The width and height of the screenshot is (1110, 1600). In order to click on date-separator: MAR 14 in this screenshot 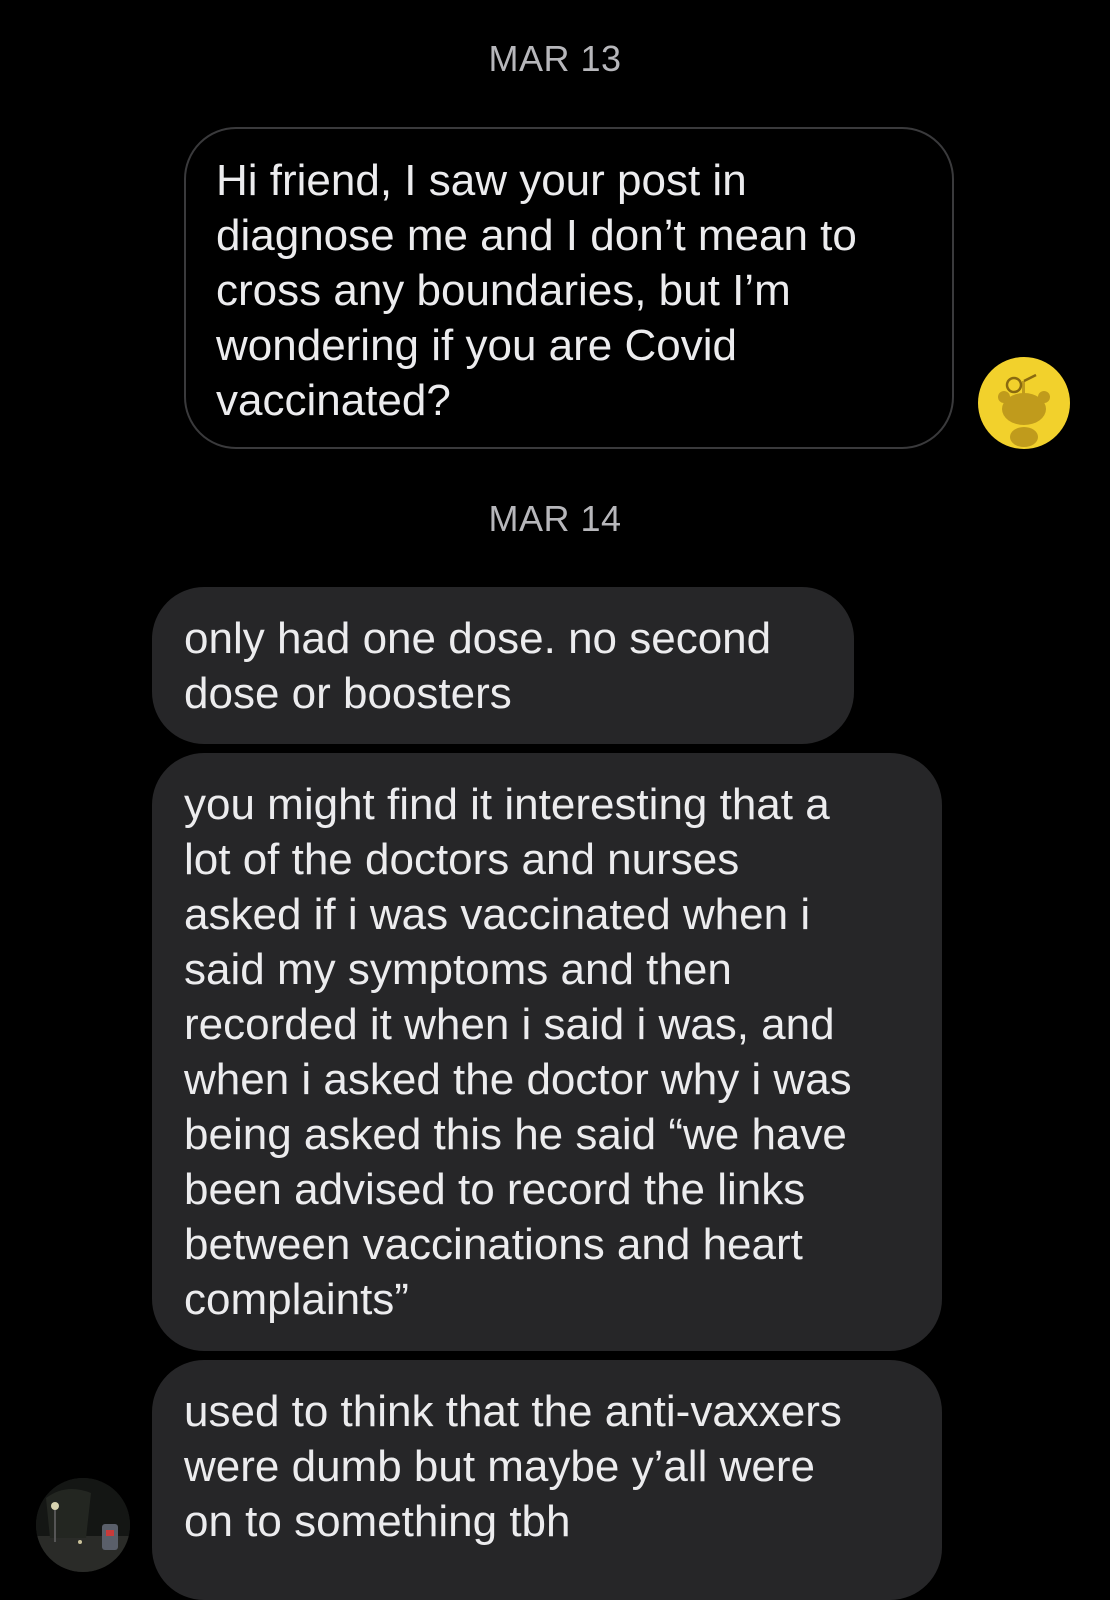, I will do `click(555, 518)`.